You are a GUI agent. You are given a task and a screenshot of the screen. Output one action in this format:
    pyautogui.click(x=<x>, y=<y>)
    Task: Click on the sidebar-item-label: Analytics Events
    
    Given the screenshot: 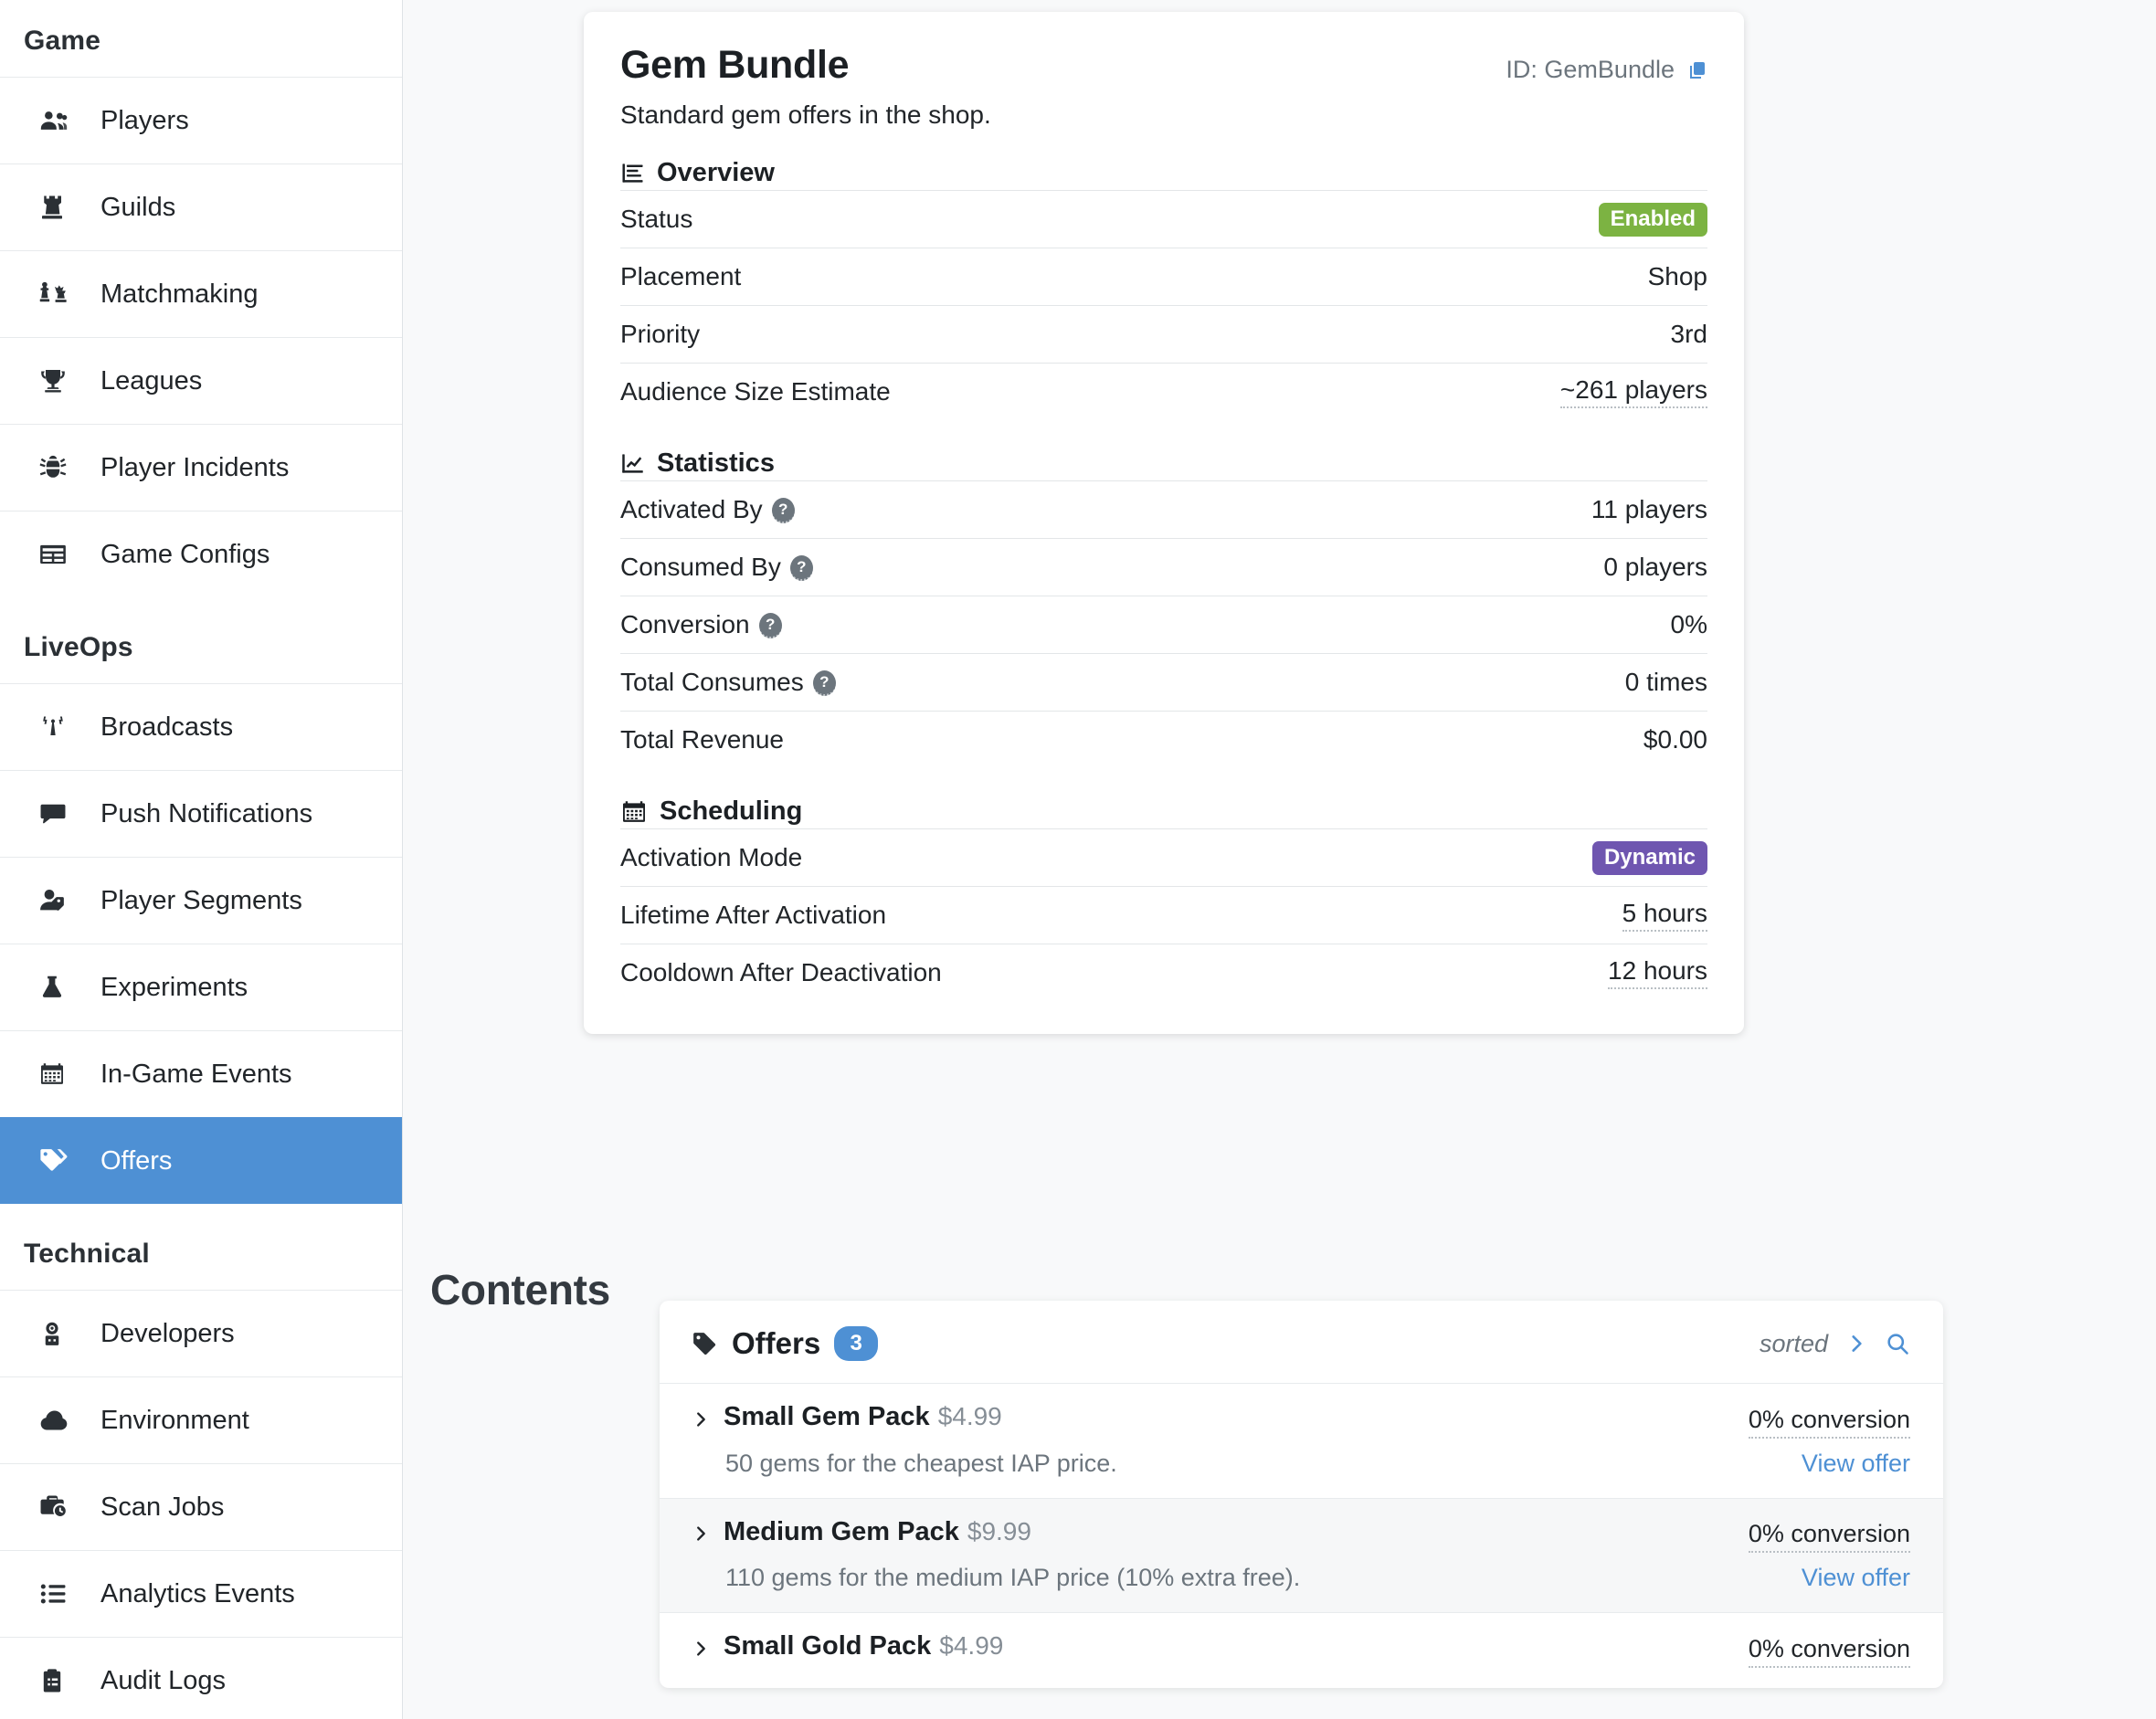 What is the action you would take?
    pyautogui.click(x=197, y=1593)
    